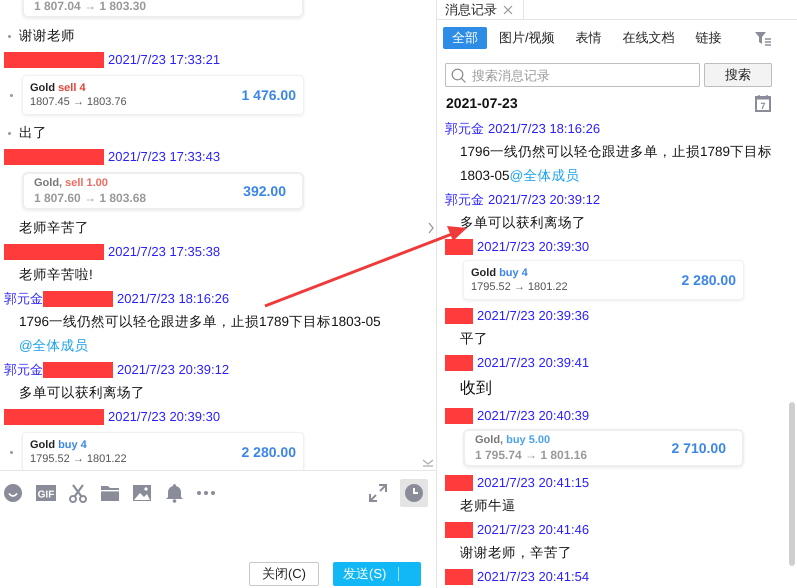  I want to click on message-time: 2021/7/23 20:41:15, so click(533, 482).